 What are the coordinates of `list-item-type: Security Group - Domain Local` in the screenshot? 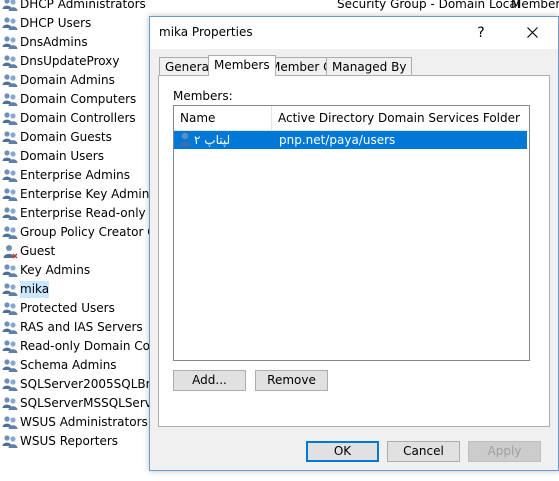 It's located at (429, 5).